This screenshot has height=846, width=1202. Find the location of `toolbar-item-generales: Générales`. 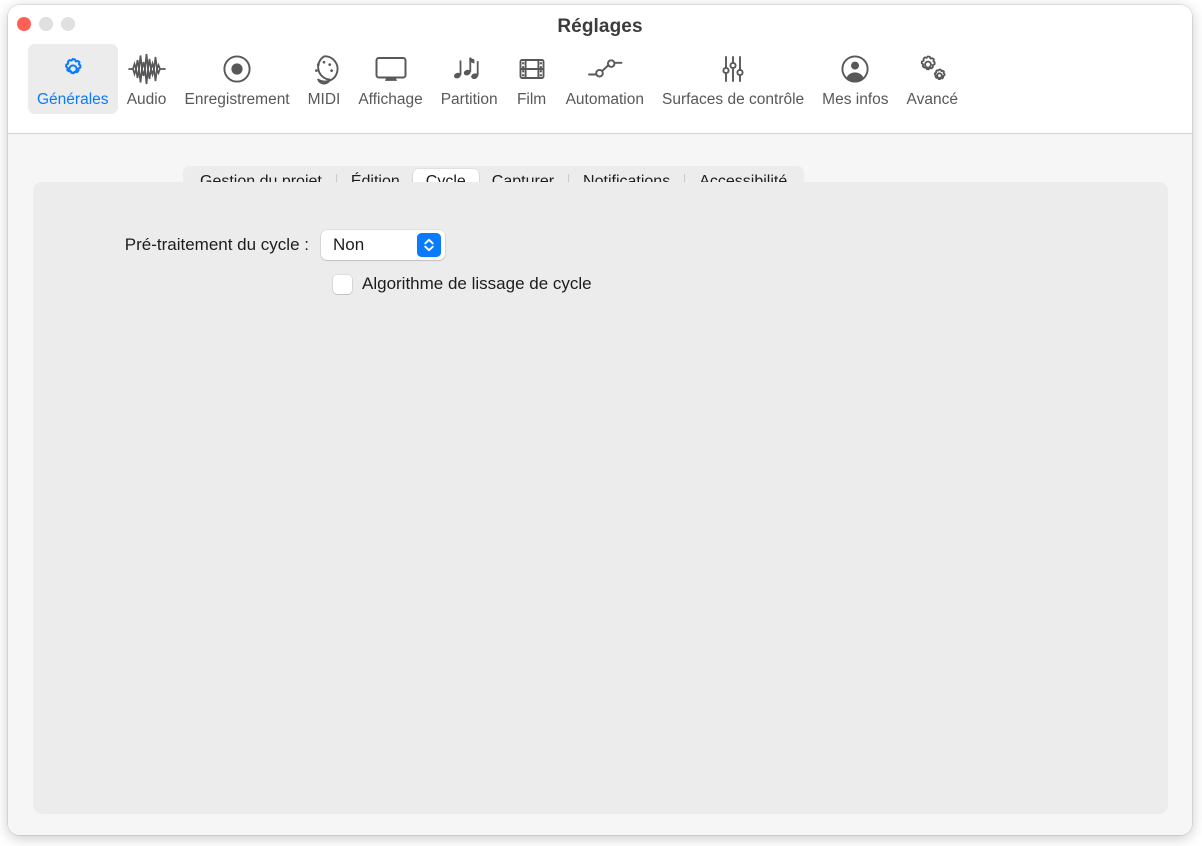

toolbar-item-generales: Générales is located at coordinates (73, 79).